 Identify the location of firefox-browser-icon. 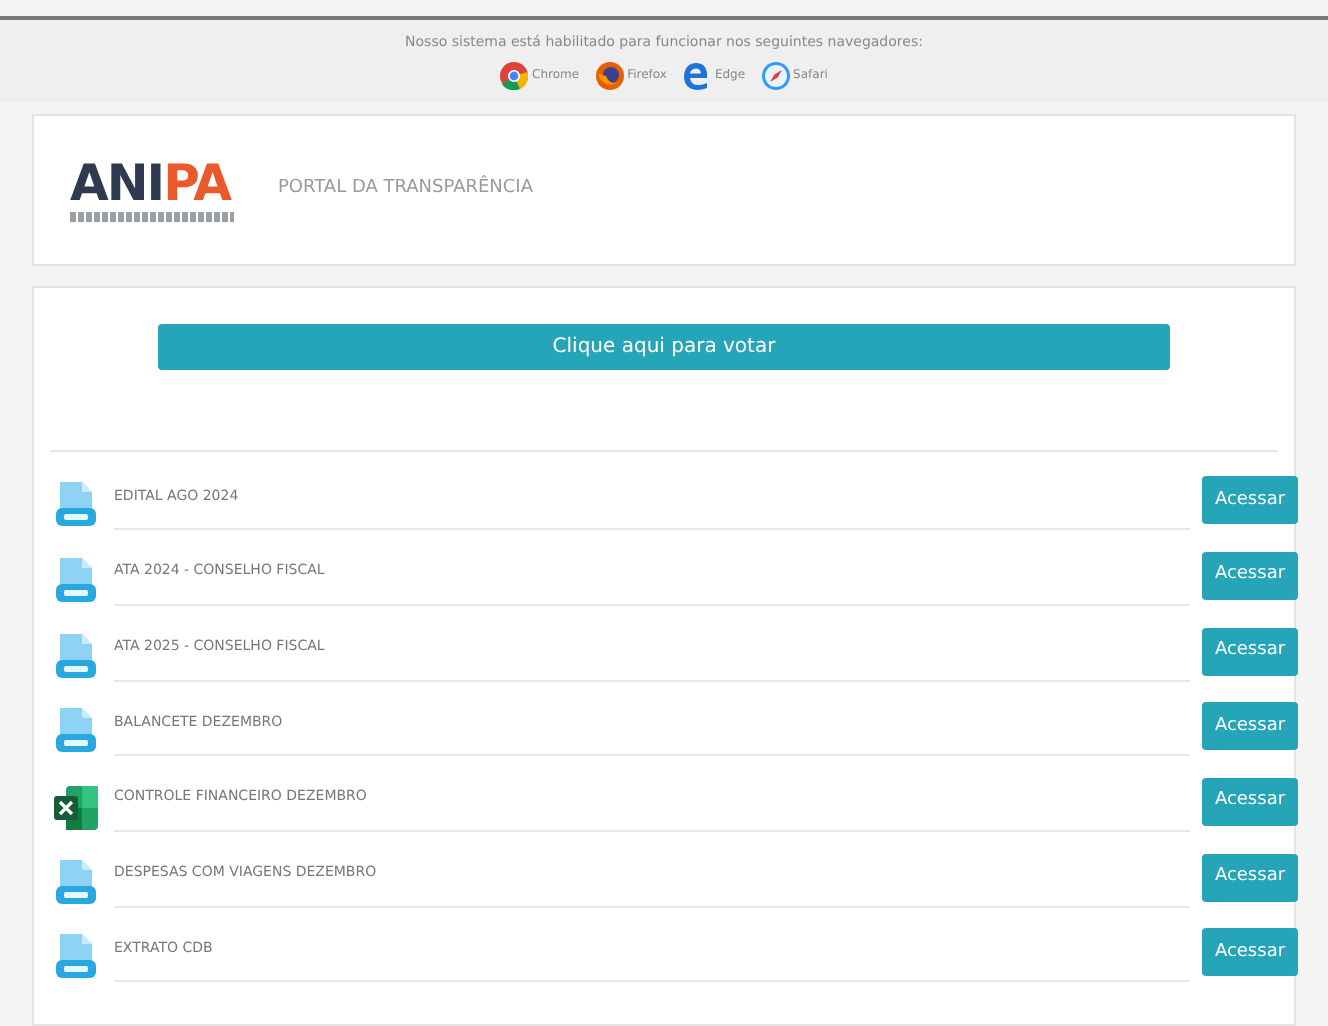
(609, 75).